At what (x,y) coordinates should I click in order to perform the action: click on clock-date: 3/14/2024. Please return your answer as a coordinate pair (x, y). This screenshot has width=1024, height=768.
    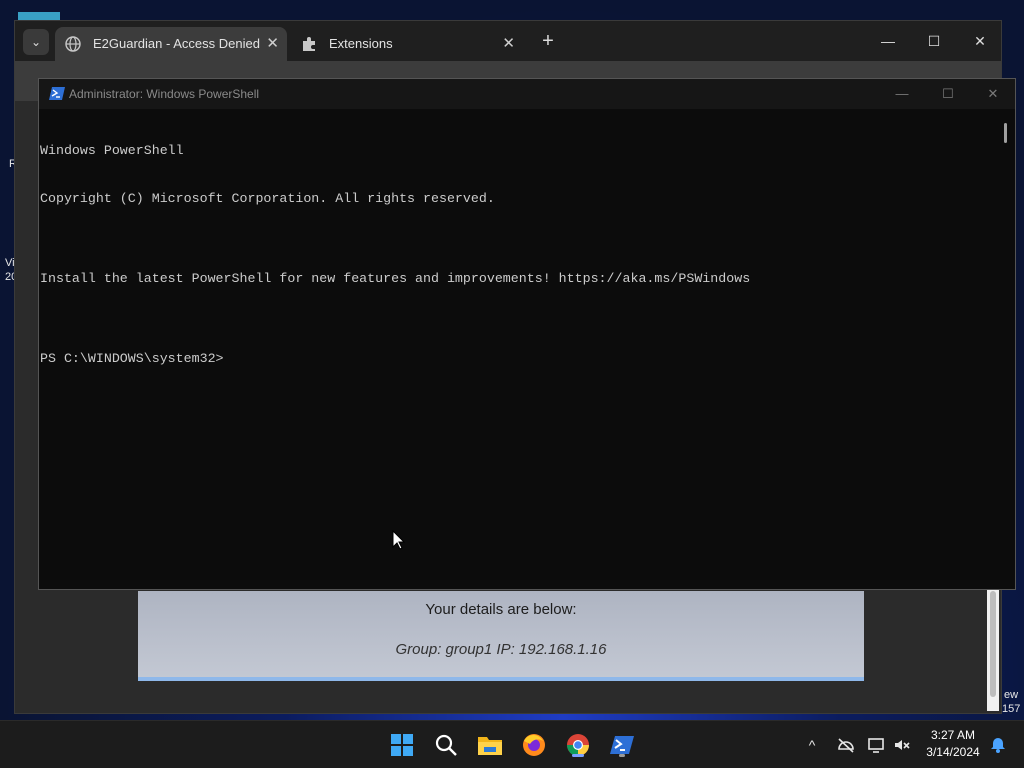
    Looking at the image, I should click on (953, 752).